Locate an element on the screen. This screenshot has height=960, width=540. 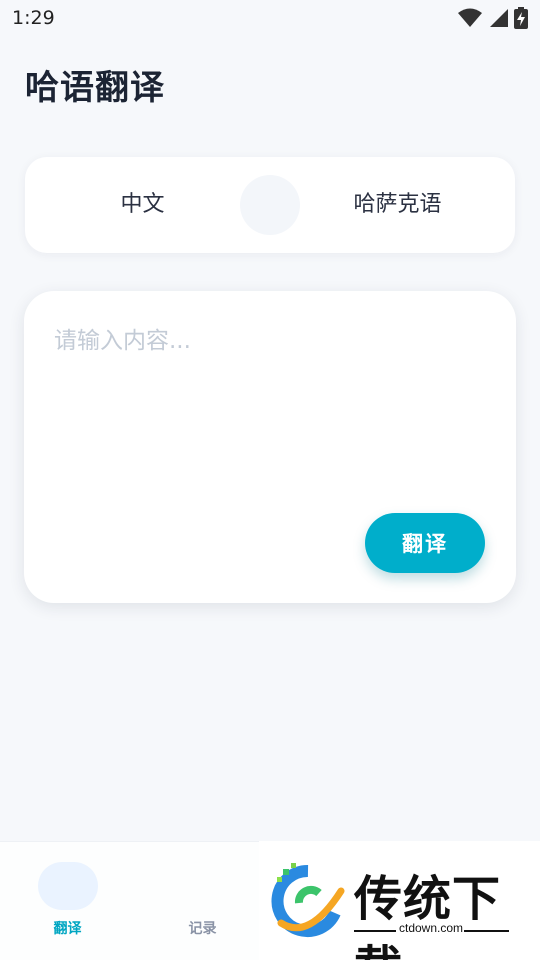
watermark-url: ctdown.com is located at coordinates (431, 928).